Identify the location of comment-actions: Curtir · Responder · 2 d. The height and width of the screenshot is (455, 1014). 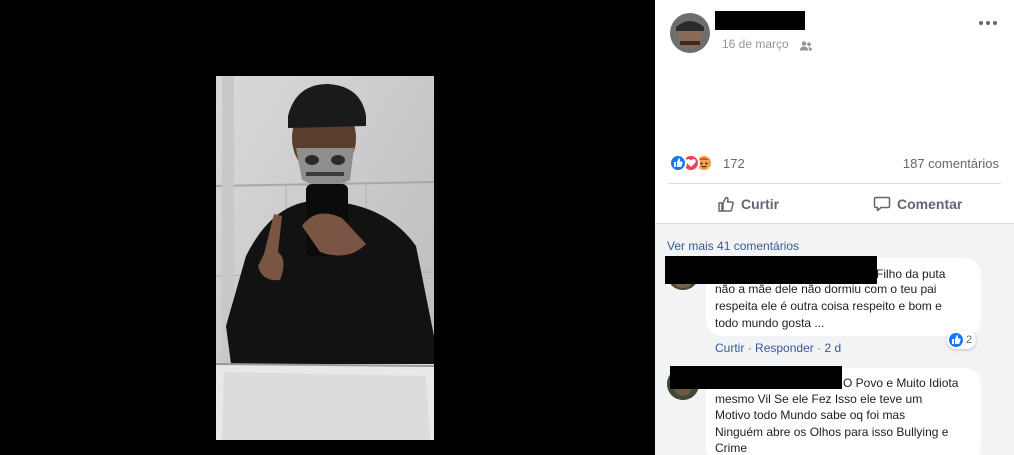
(778, 348).